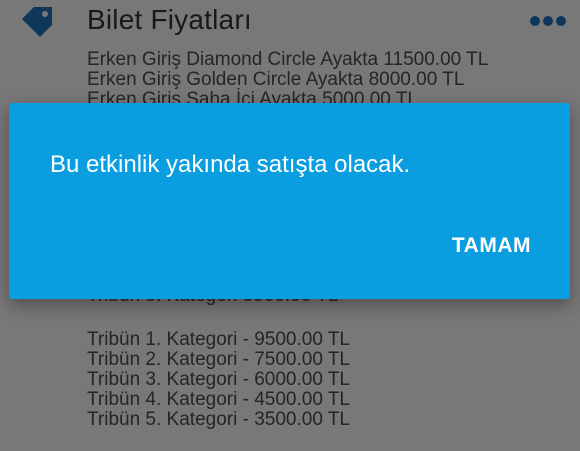  I want to click on dialog-message: Bu etkinlik yakında satışta olacak., so click(230, 164).